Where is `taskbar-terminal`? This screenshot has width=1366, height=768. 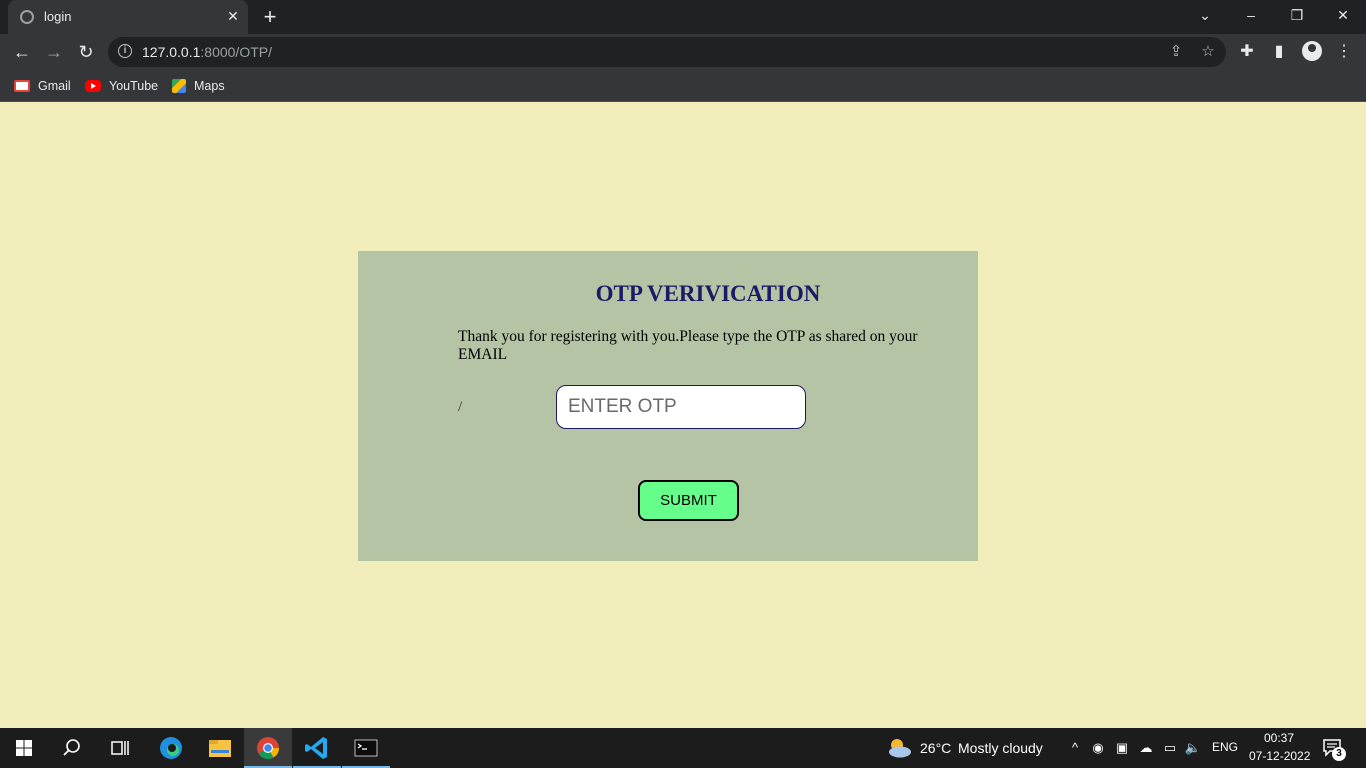
taskbar-terminal is located at coordinates (366, 748).